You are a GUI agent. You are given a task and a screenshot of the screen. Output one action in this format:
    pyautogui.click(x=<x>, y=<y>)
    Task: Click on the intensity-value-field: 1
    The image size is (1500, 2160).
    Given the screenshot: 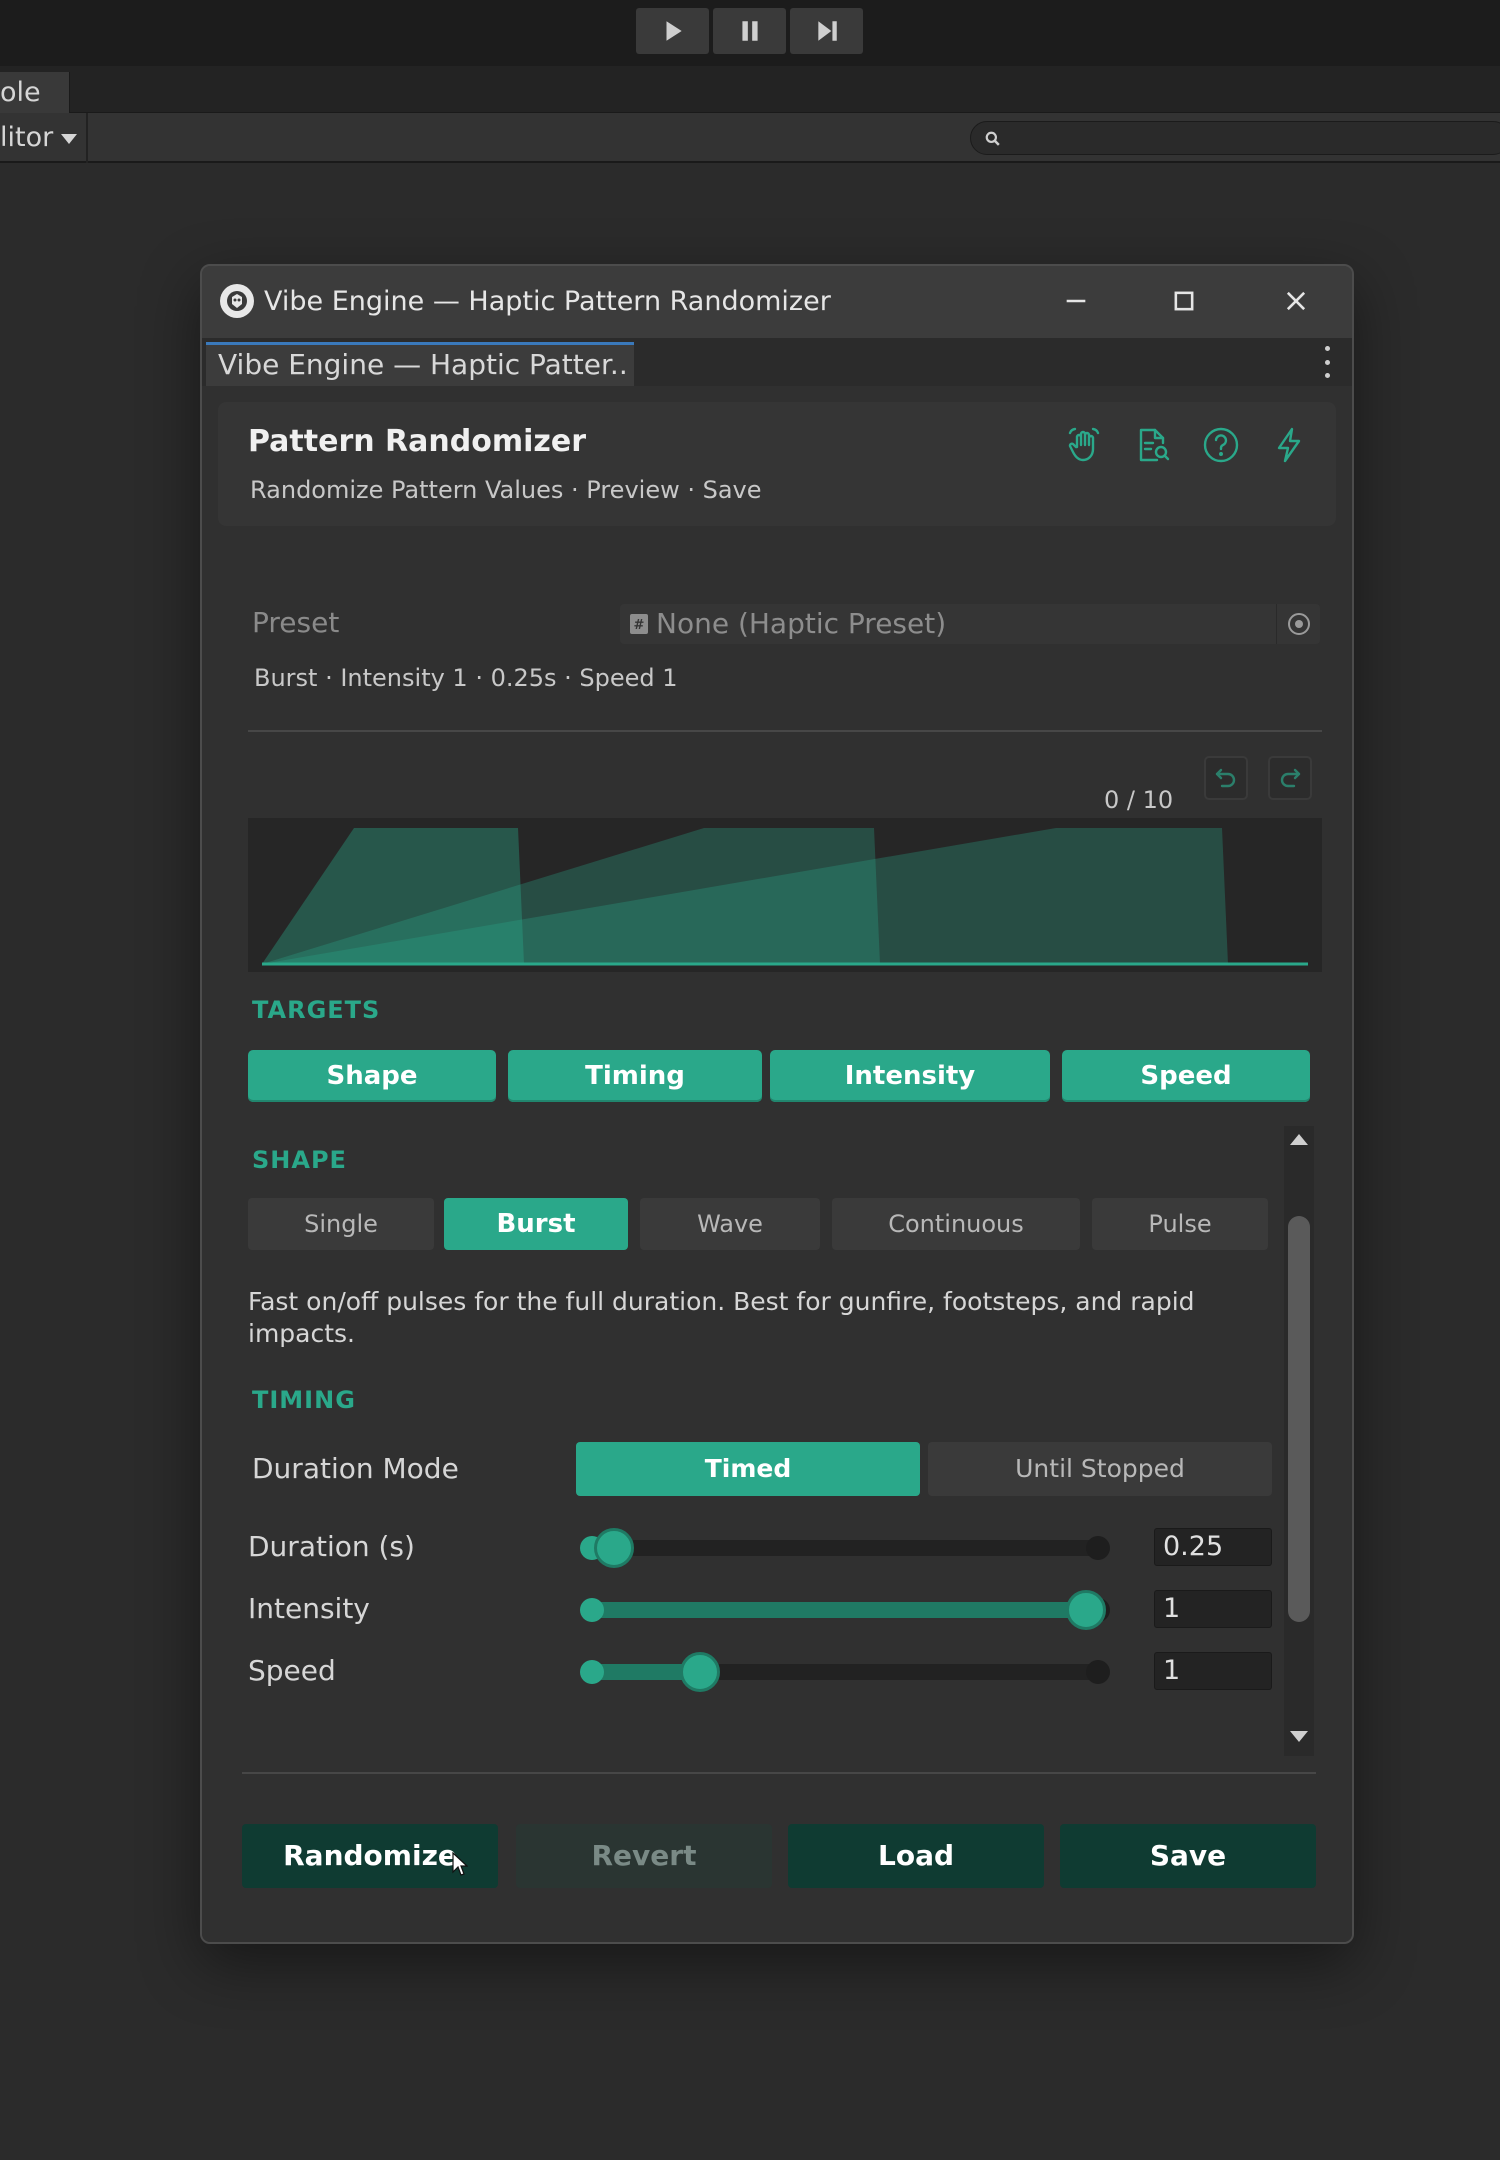 What is the action you would take?
    pyautogui.click(x=1213, y=1609)
    